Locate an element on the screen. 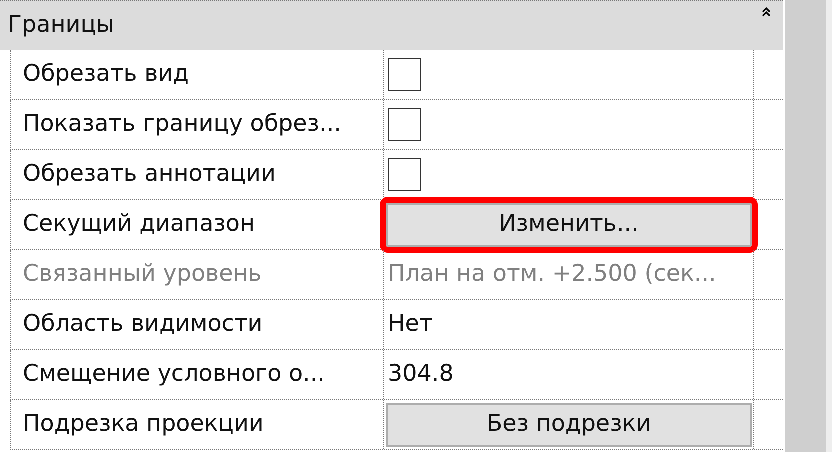 This screenshot has height=452, width=832. property-label: Область видимости is located at coordinates (142, 324).